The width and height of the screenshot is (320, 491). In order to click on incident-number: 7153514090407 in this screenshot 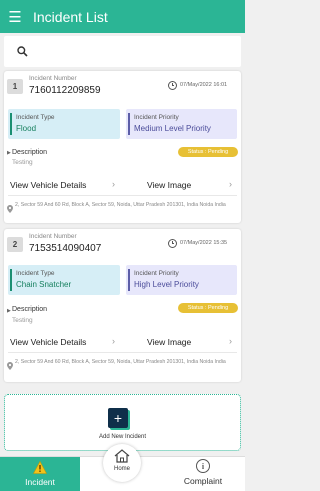, I will do `click(65, 248)`.